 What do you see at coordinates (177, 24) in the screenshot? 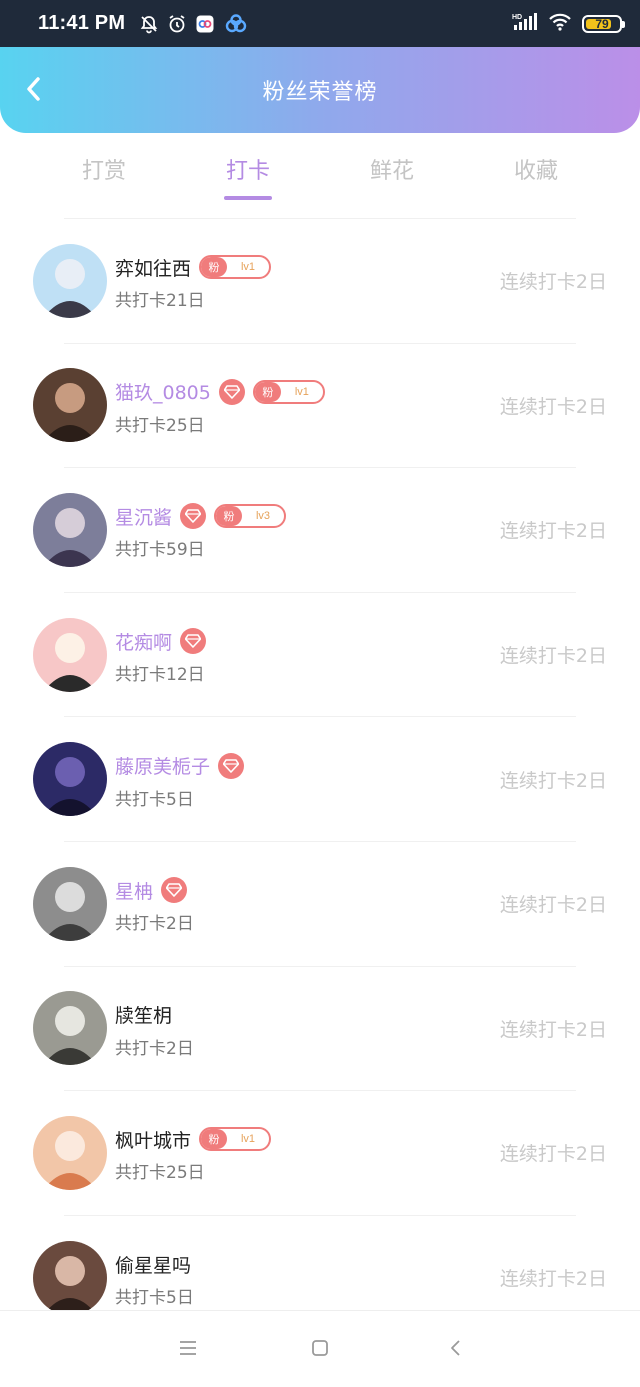
I see `alarm-icon` at bounding box center [177, 24].